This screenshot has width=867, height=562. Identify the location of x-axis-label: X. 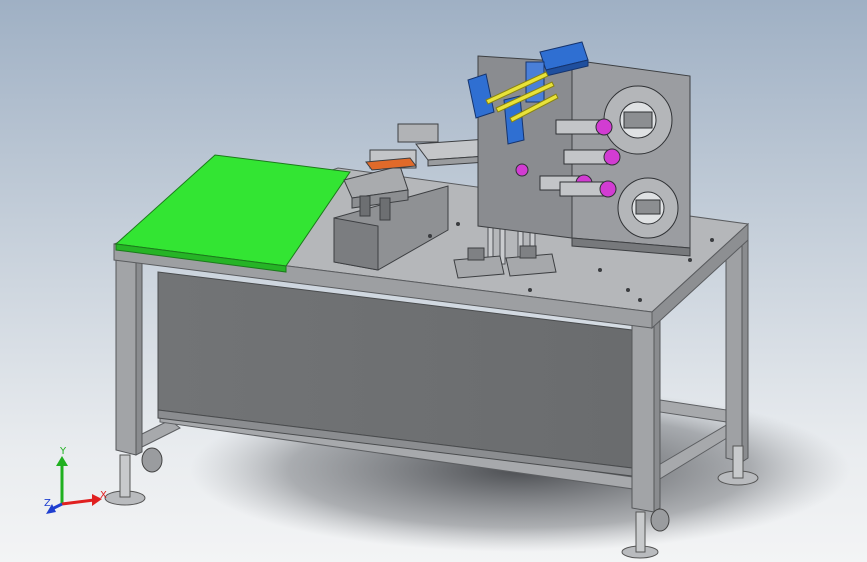
(103, 495).